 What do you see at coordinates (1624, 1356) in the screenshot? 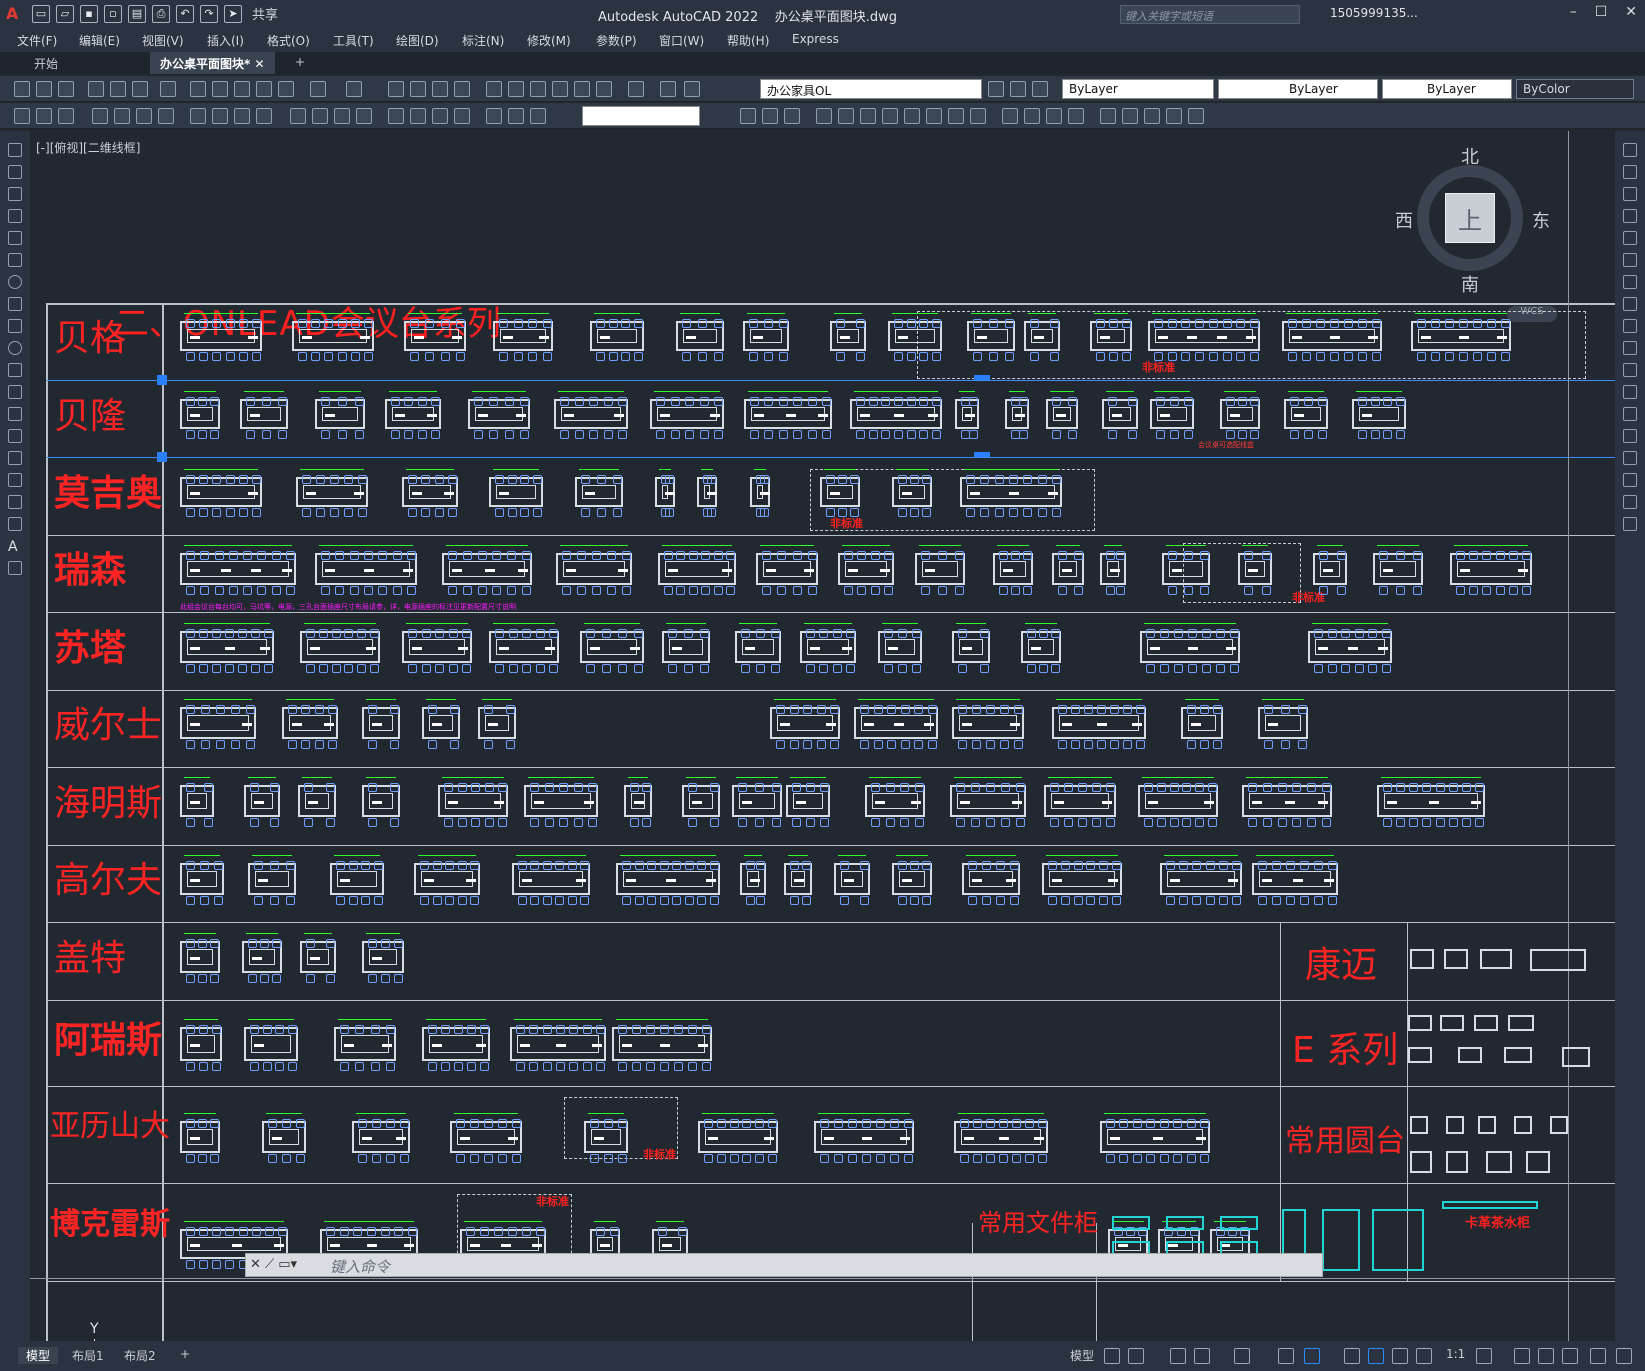
I see `customize-menu-icon` at bounding box center [1624, 1356].